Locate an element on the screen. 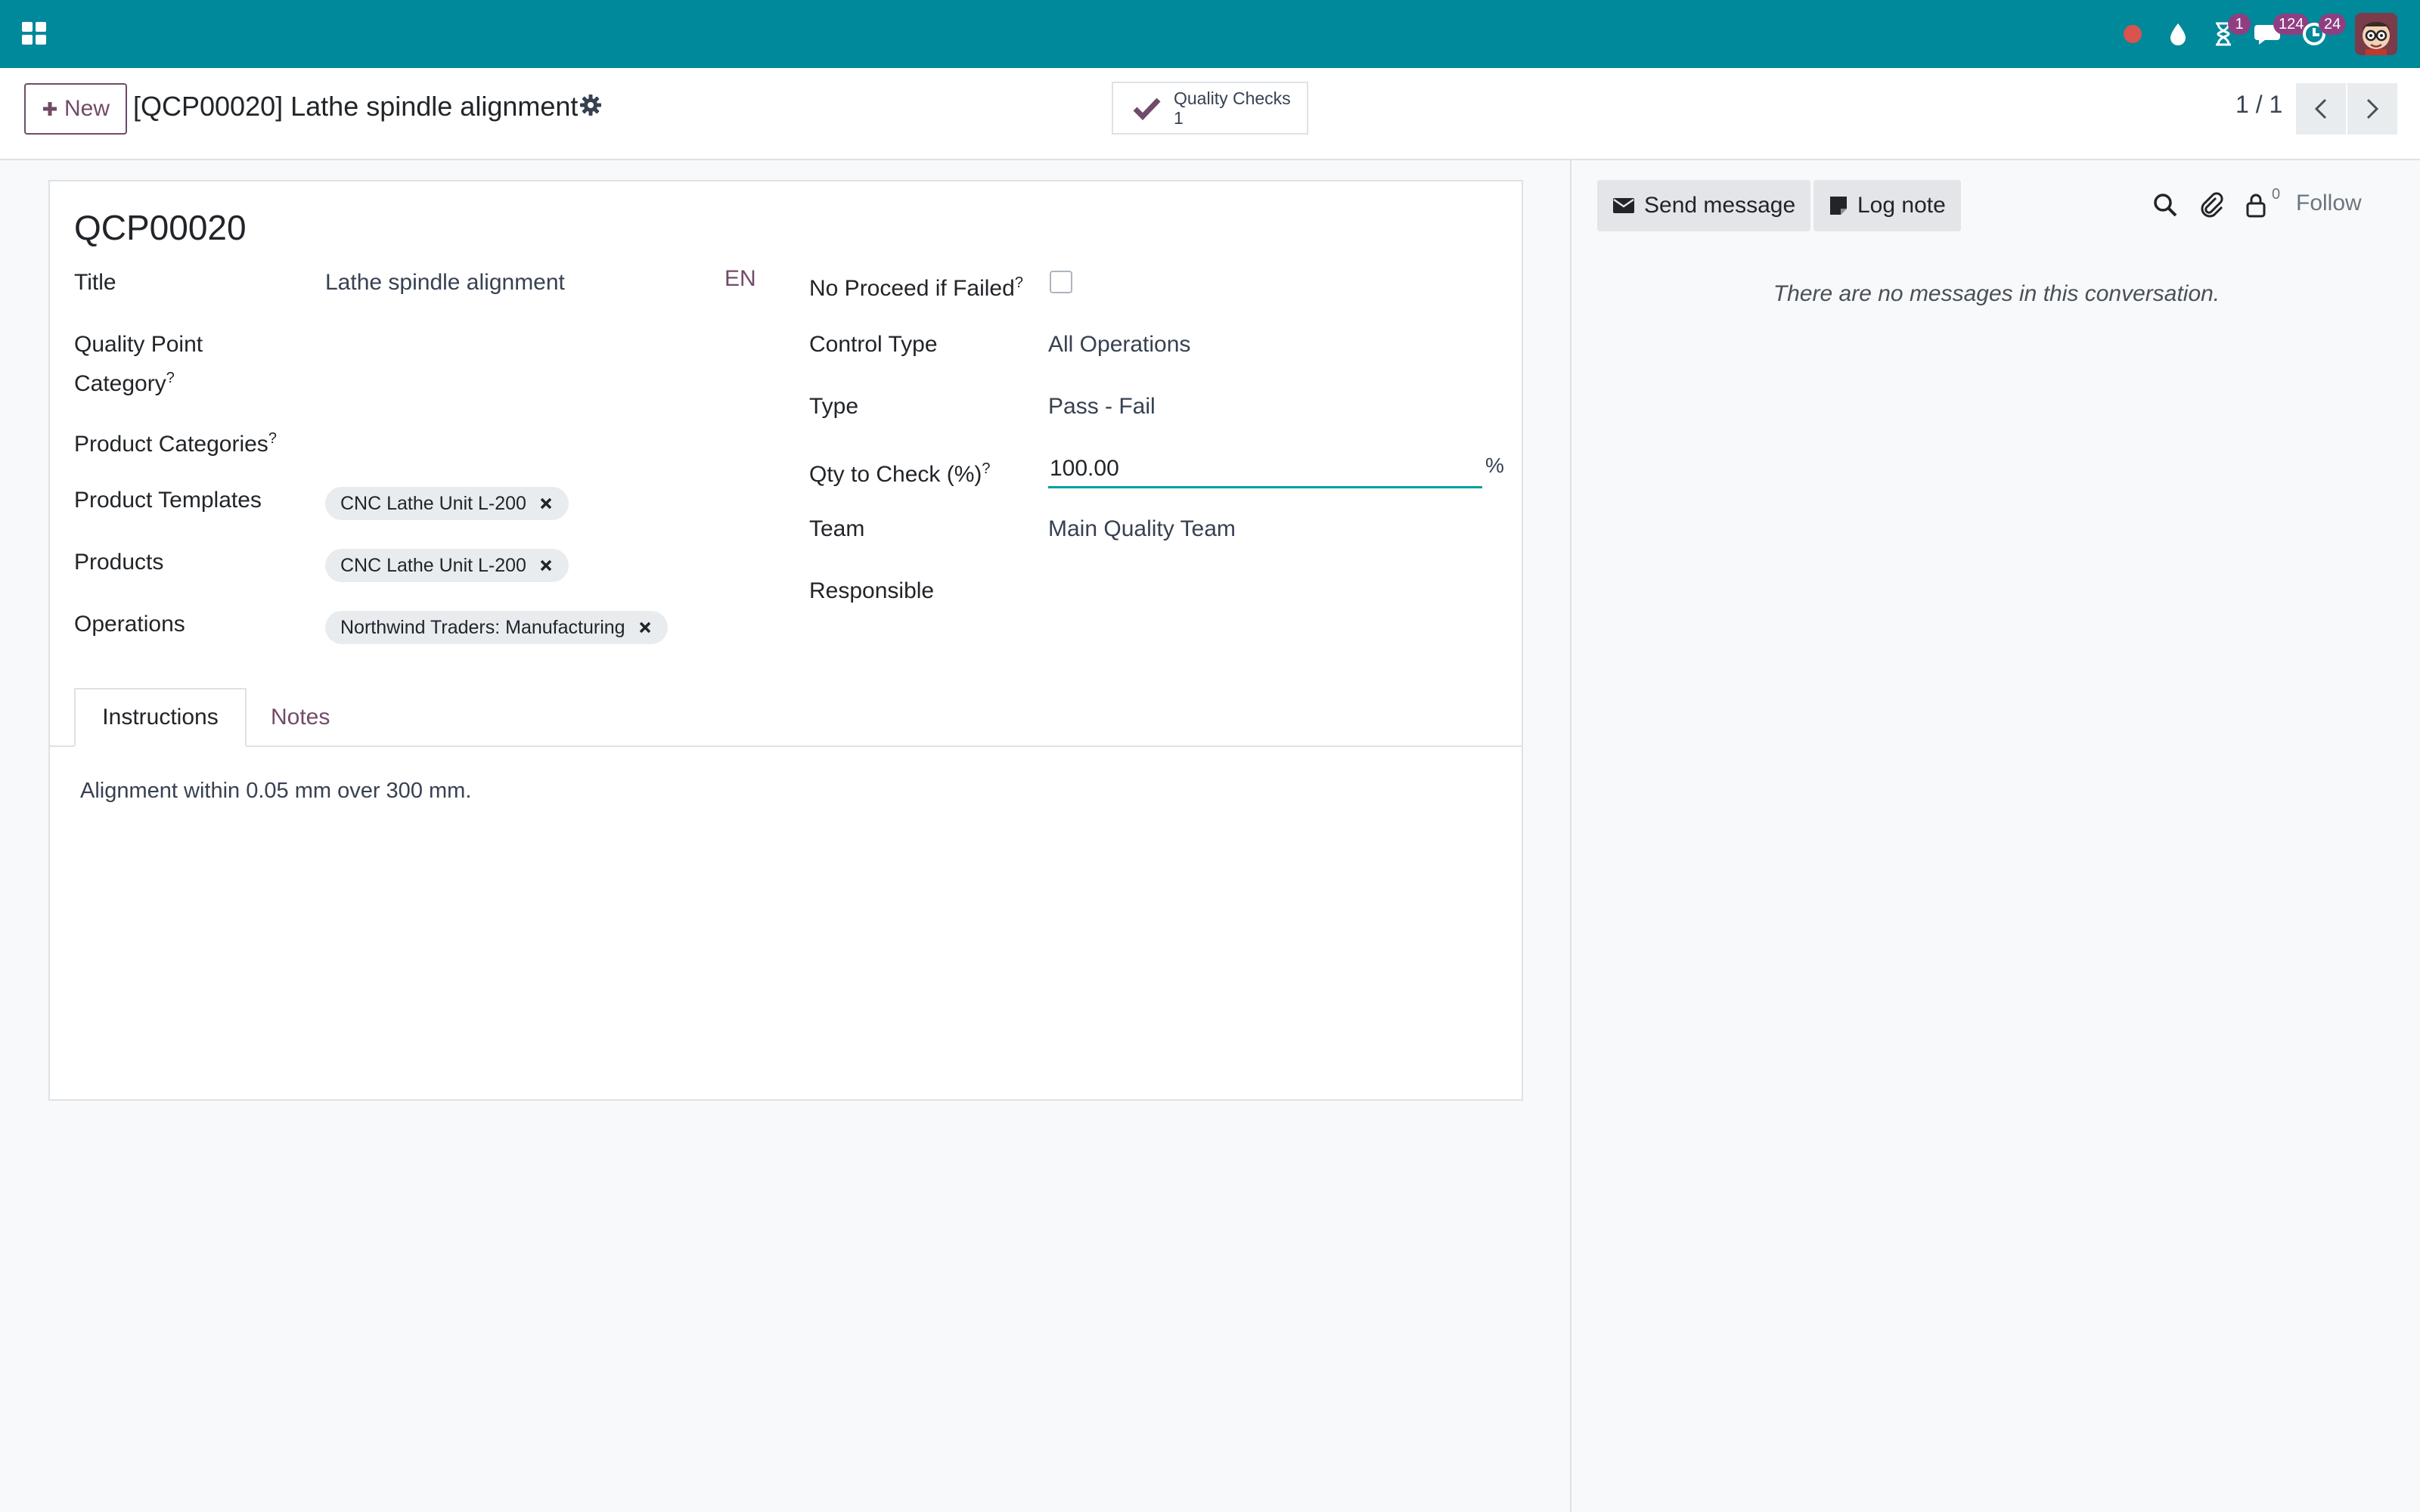 The image size is (2420, 1512). tab-instructions: Instructions is located at coordinates (160, 717).